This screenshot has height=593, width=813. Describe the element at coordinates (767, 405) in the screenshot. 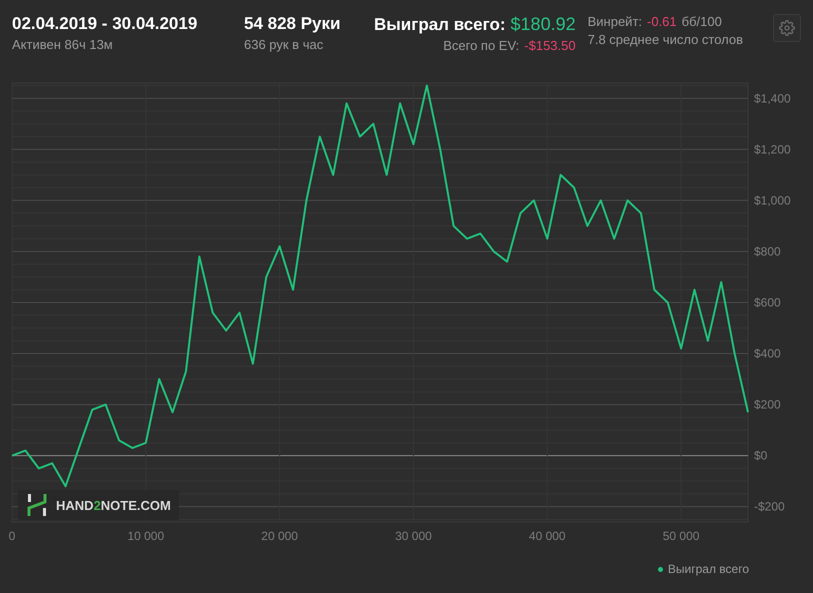

I see `y-tick-label: $200` at that location.